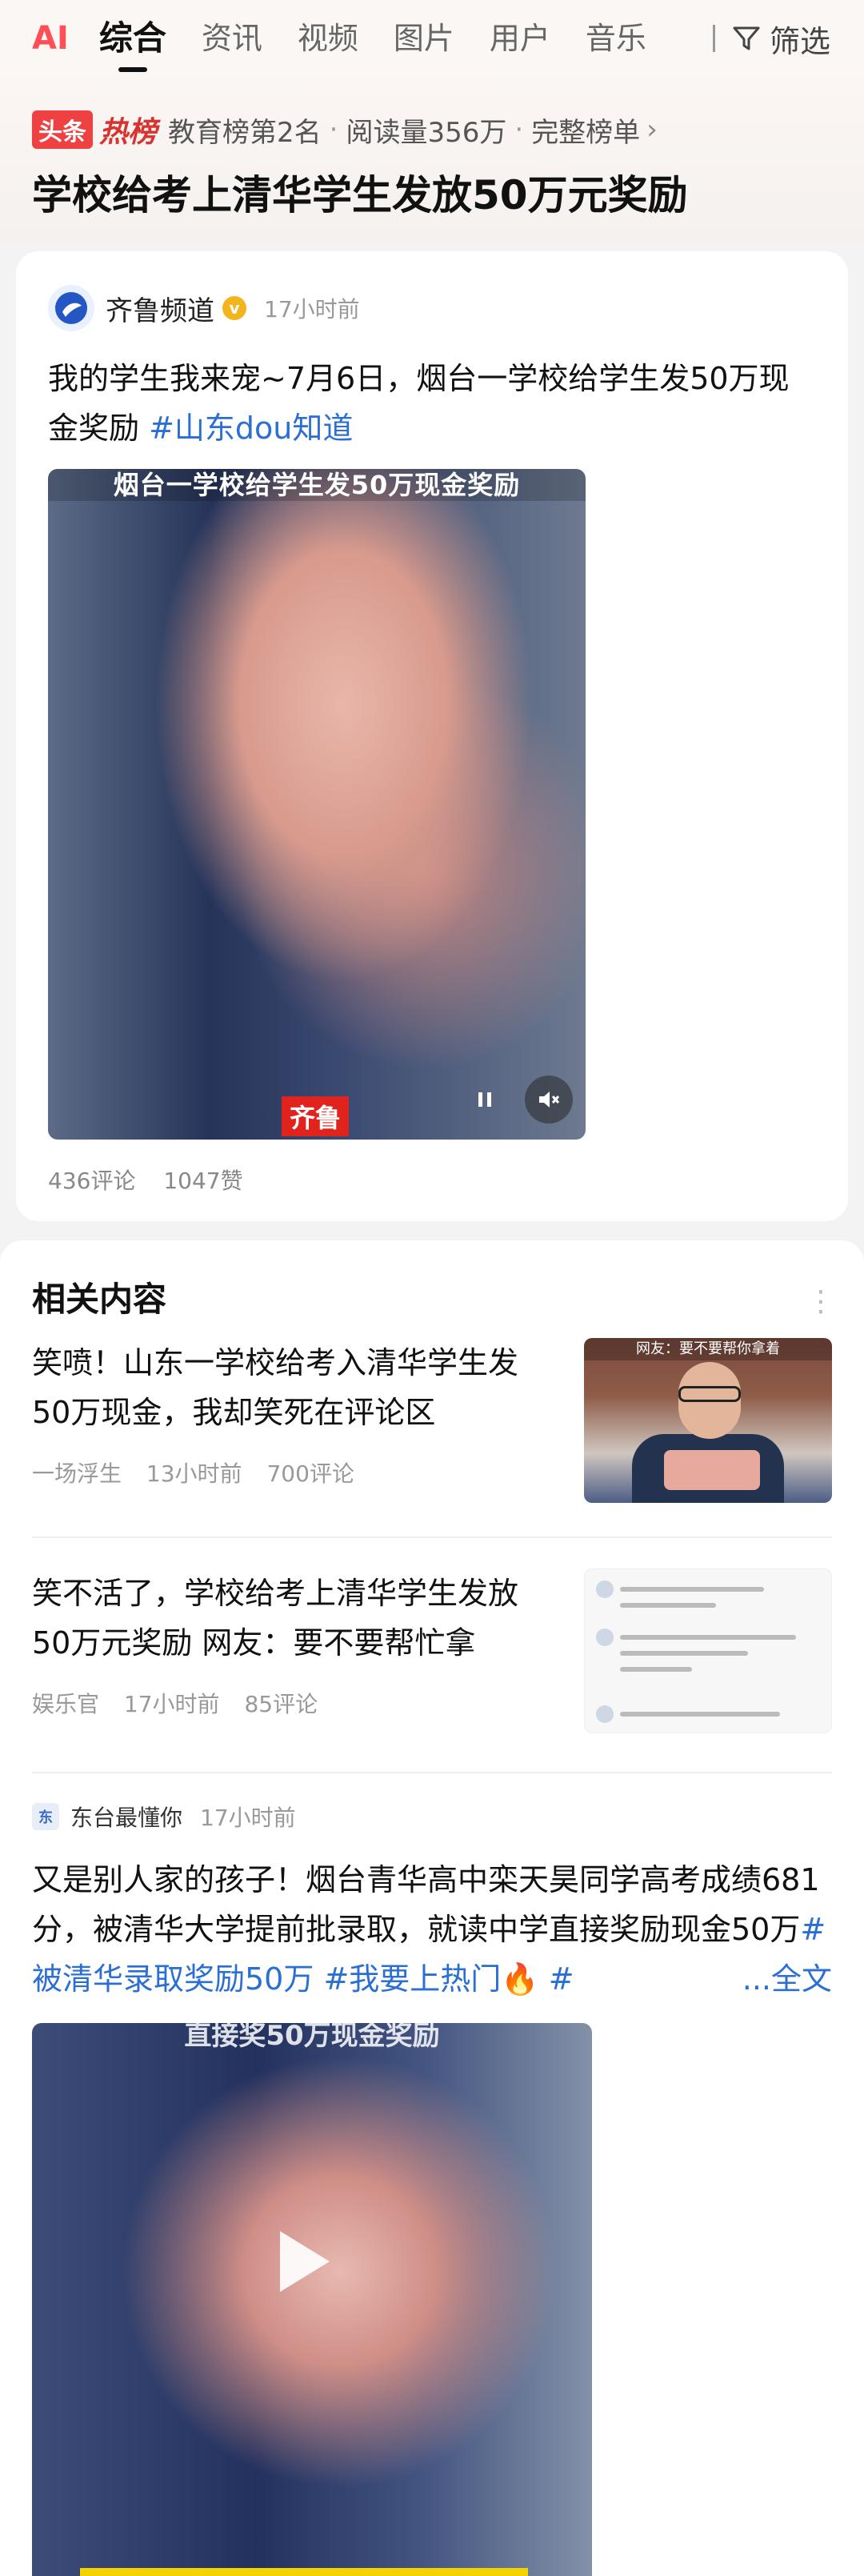 The width and height of the screenshot is (864, 2576). I want to click on hot-rank-line: 头条 热榜 教育榜第2名 · 阅读量356万 · 完整榜单 ›, so click(345, 129).